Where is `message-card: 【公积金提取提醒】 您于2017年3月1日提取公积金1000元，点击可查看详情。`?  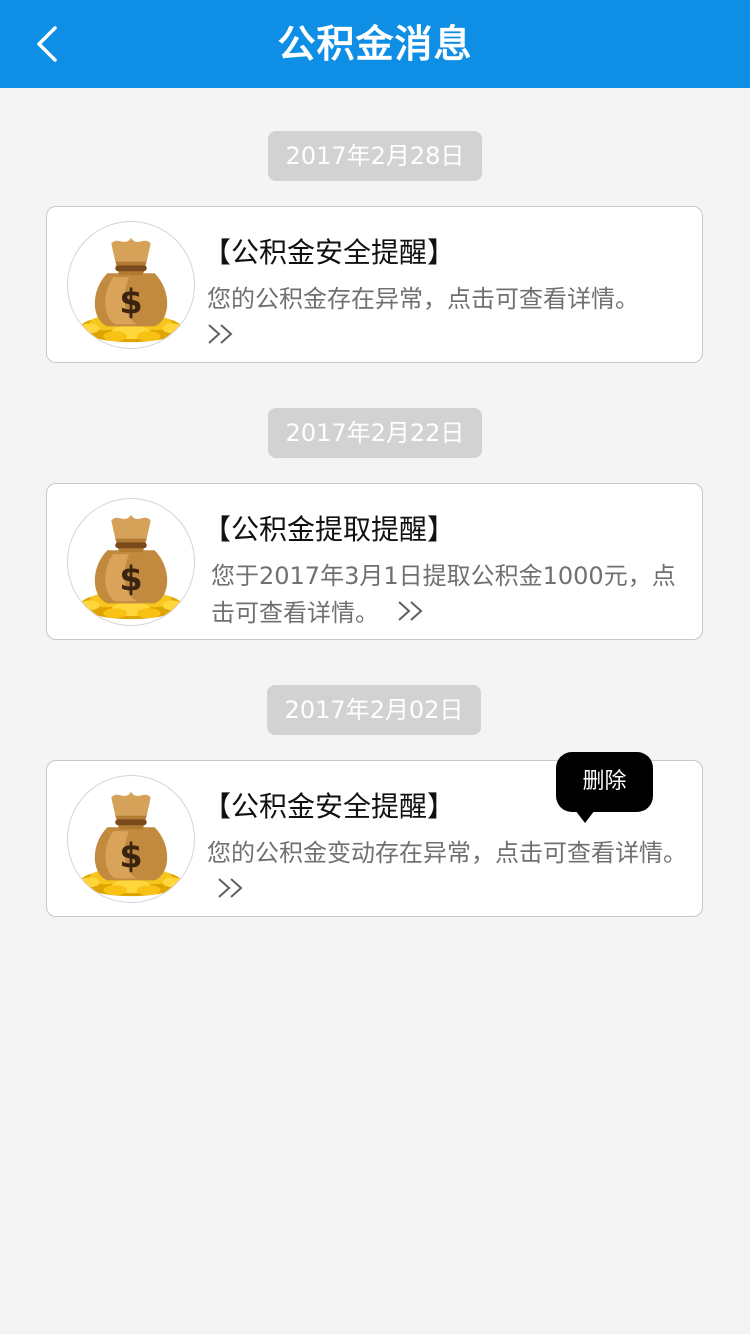
message-card: 【公积金提取提醒】 您于2017年3月1日提取公积金1000元，点击可查看详情。 is located at coordinates (374, 561).